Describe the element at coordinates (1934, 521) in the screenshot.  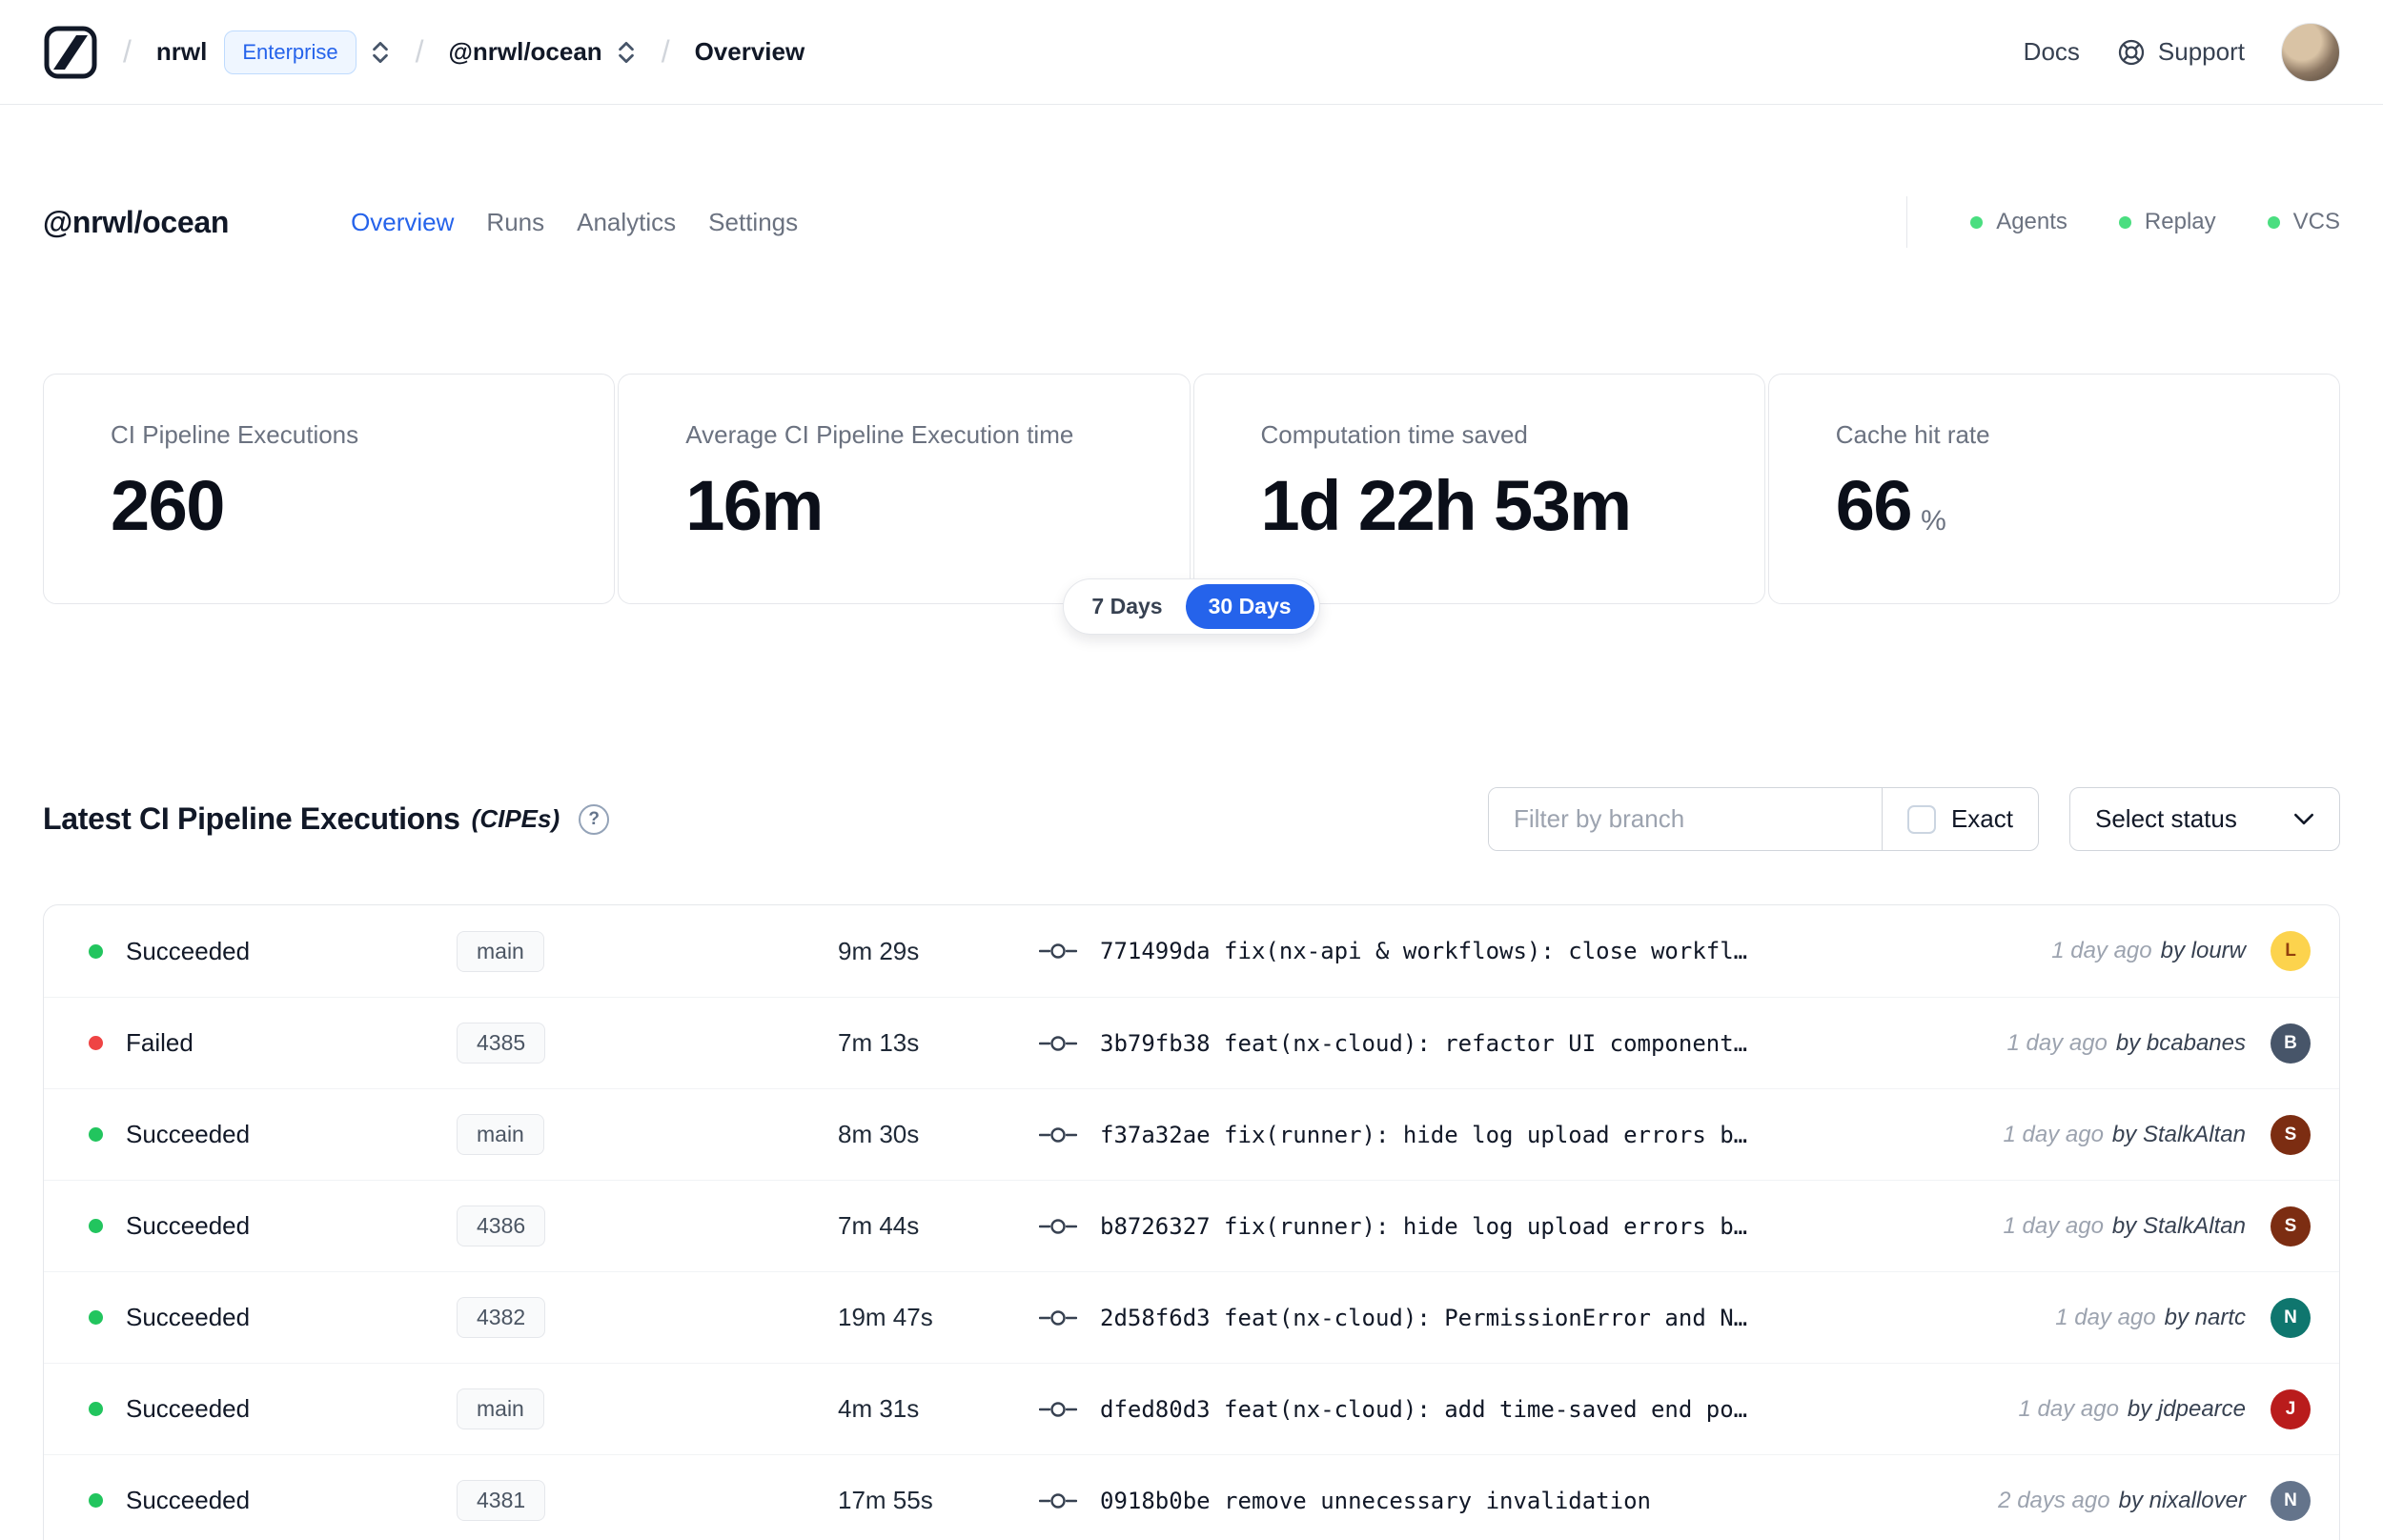
I see `stat-suffix: %` at that location.